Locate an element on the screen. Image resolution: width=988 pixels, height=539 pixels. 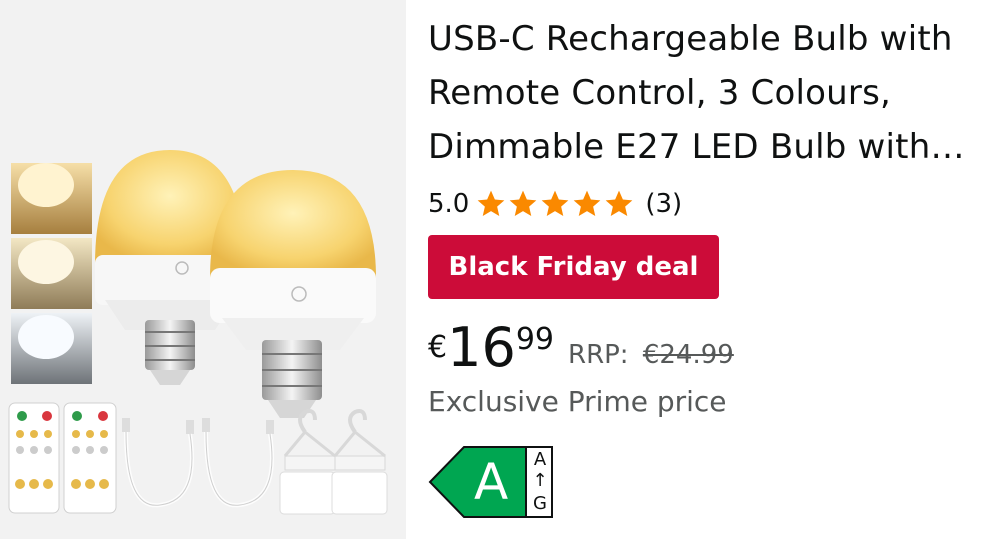
deal-badge: Black Friday deal is located at coordinates (573, 267).